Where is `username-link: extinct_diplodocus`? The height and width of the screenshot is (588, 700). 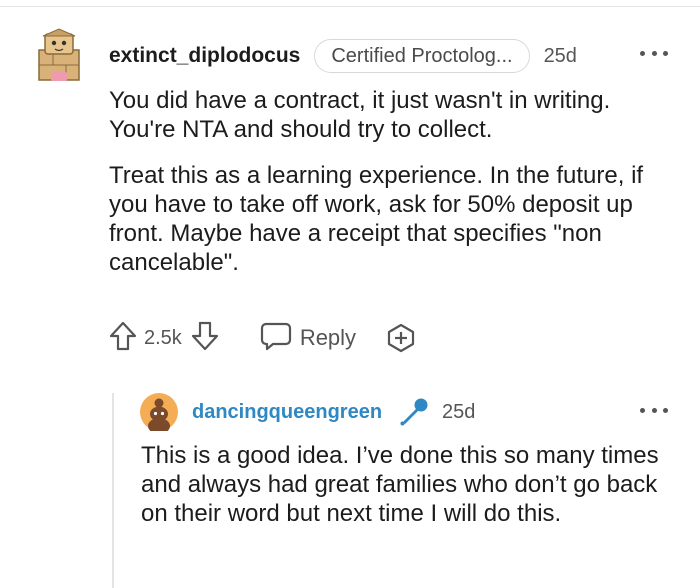 username-link: extinct_diplodocus is located at coordinates (204, 56).